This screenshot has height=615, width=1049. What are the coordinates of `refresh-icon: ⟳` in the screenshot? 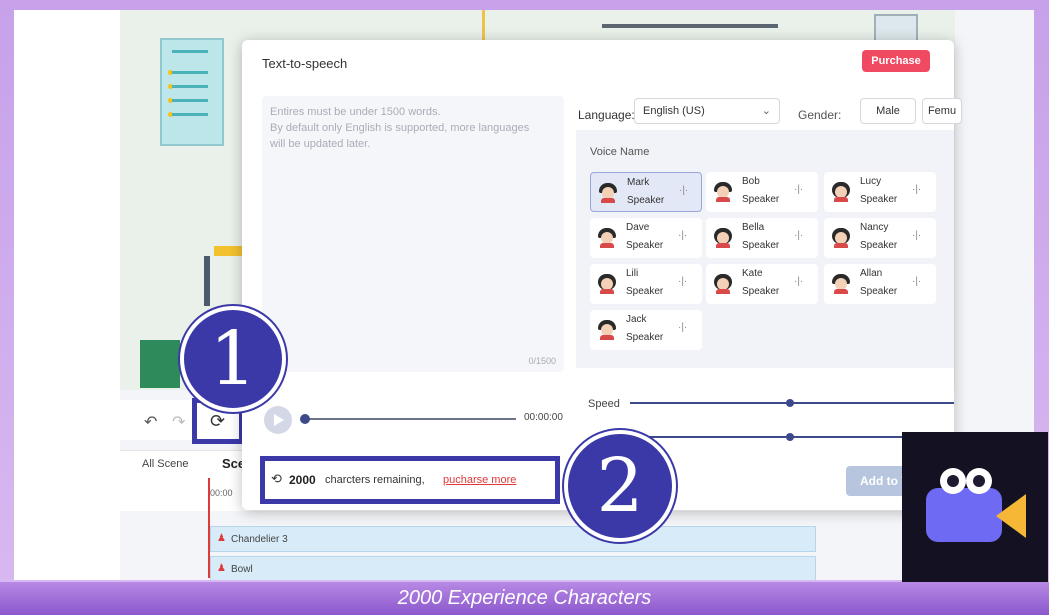 It's located at (218, 421).